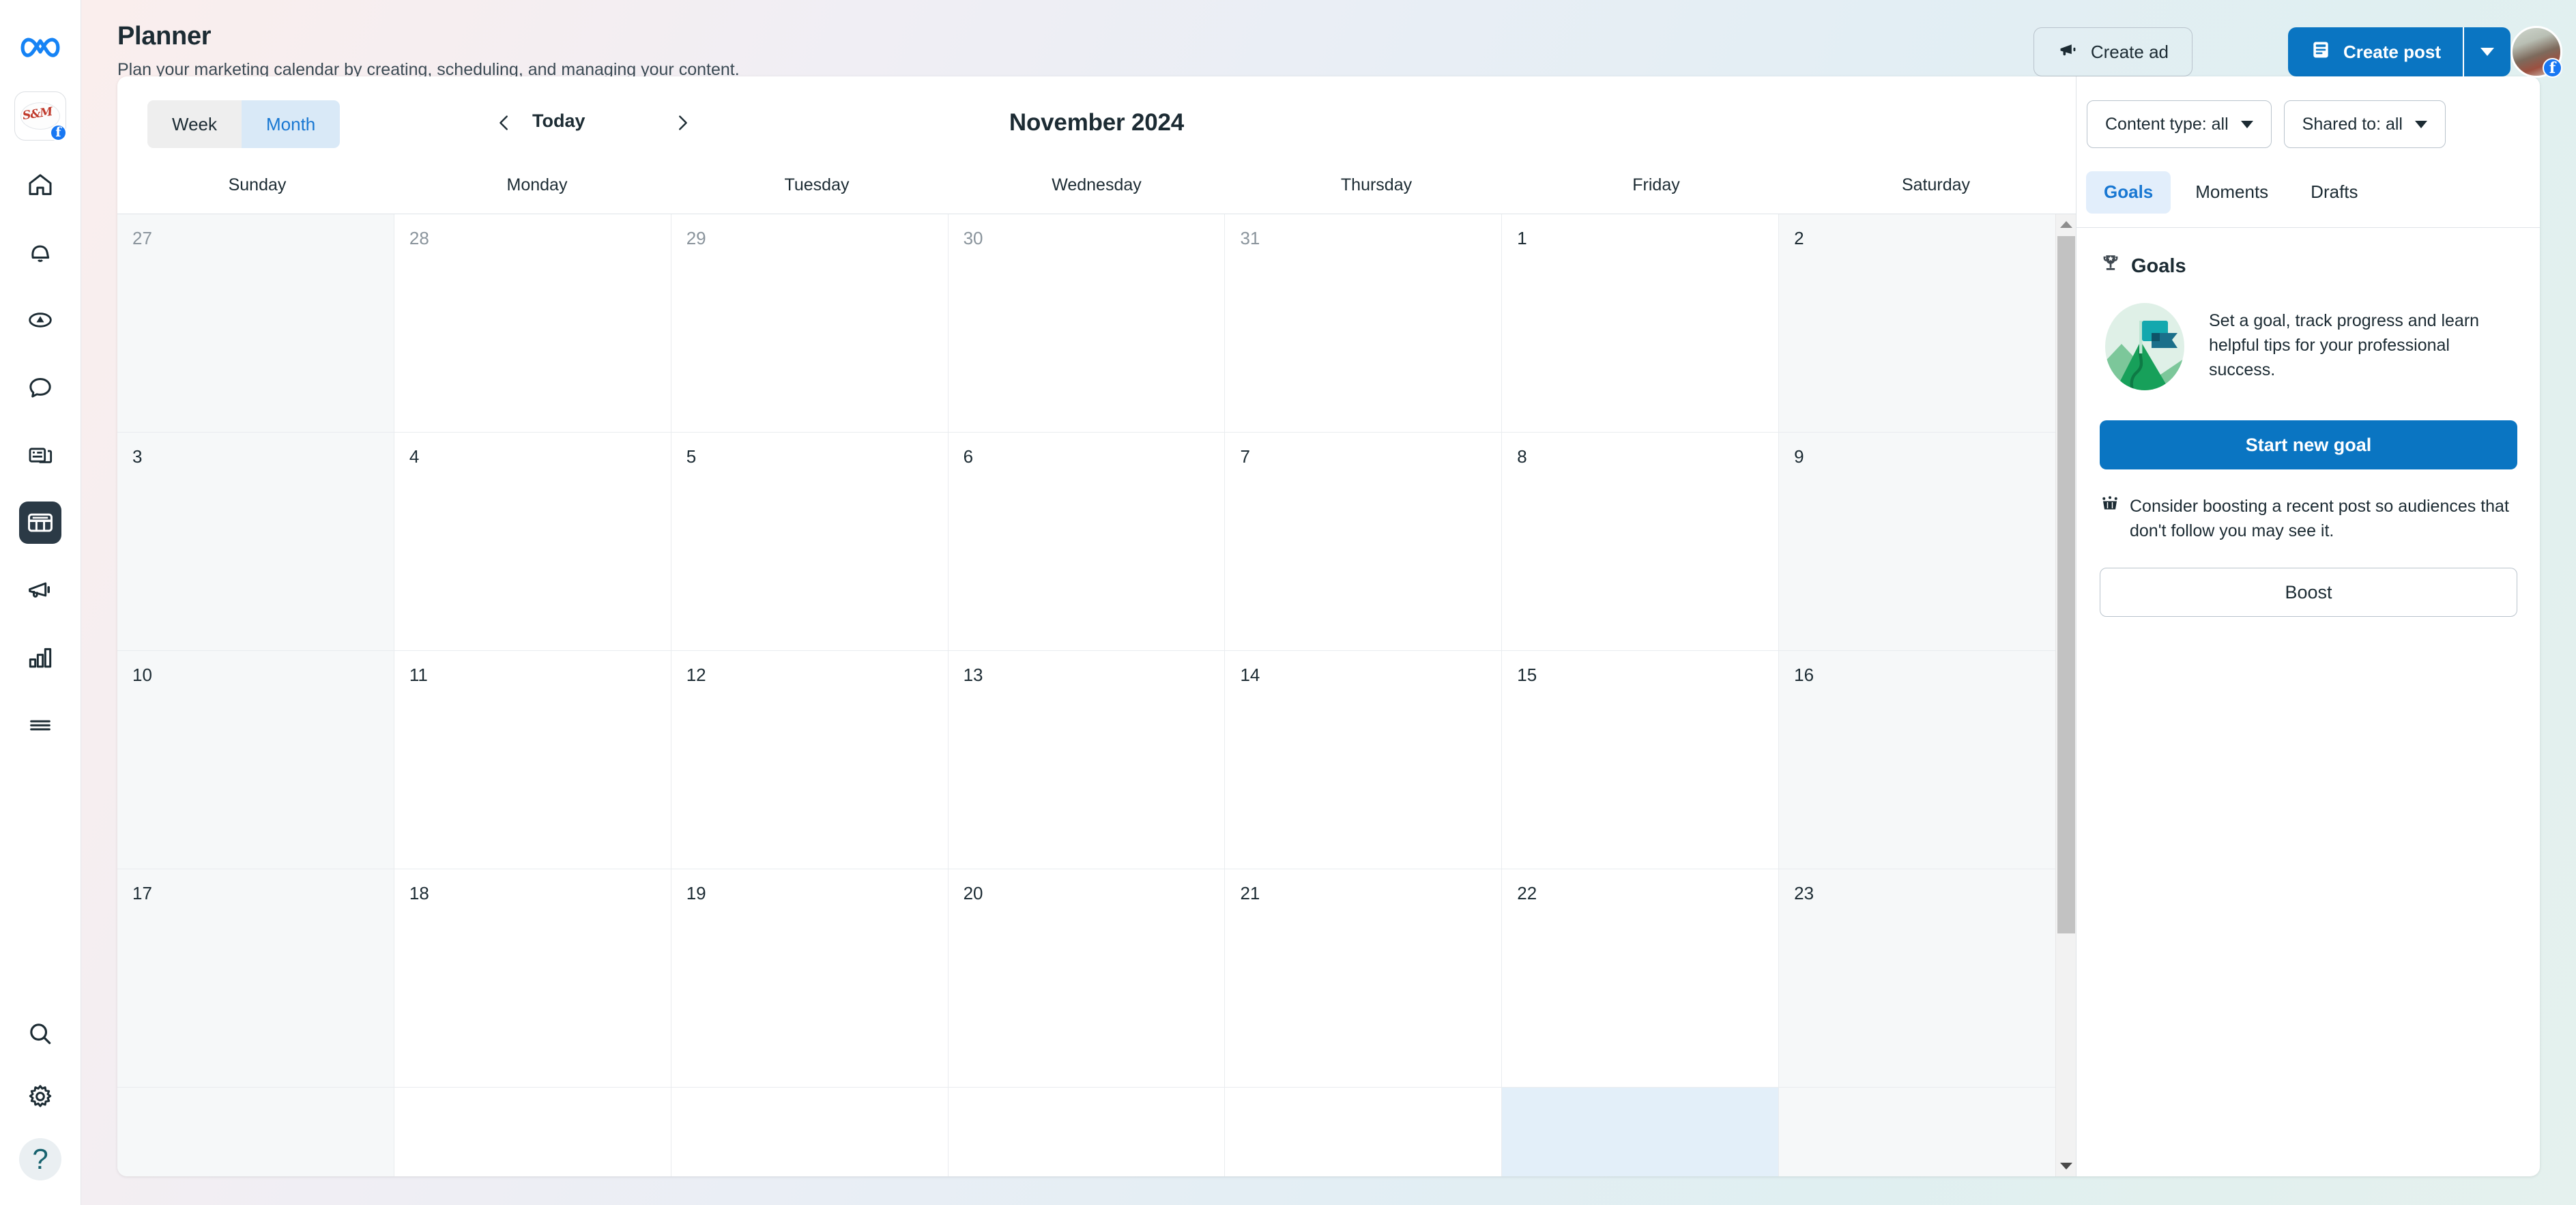 The height and width of the screenshot is (1205, 2576). Describe the element at coordinates (164, 36) in the screenshot. I see `page-title: Planner` at that location.